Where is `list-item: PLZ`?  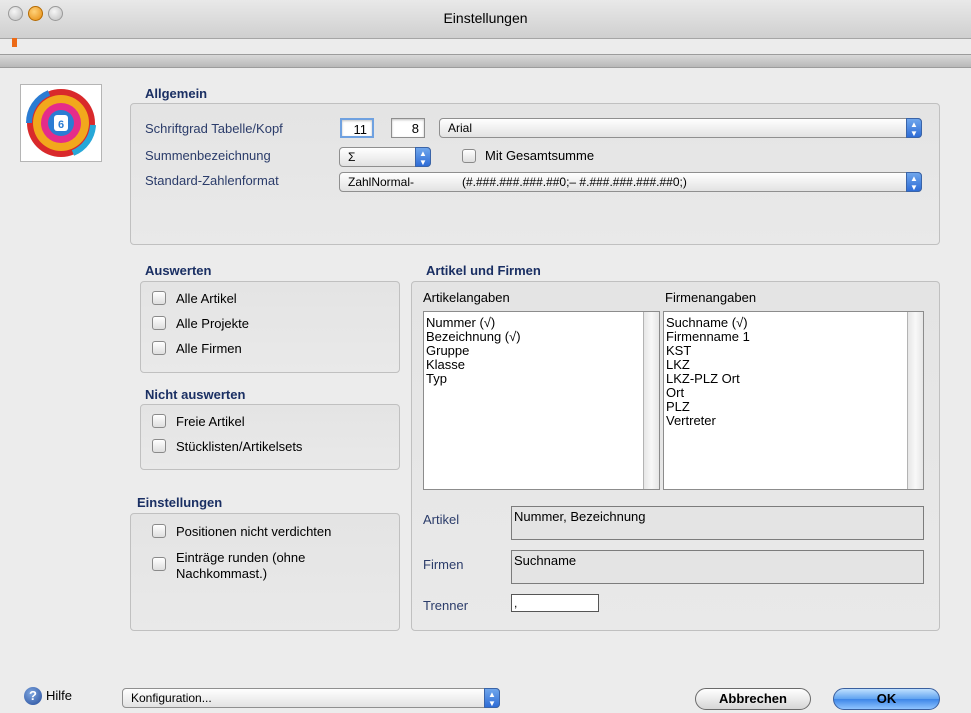 list-item: PLZ is located at coordinates (794, 407).